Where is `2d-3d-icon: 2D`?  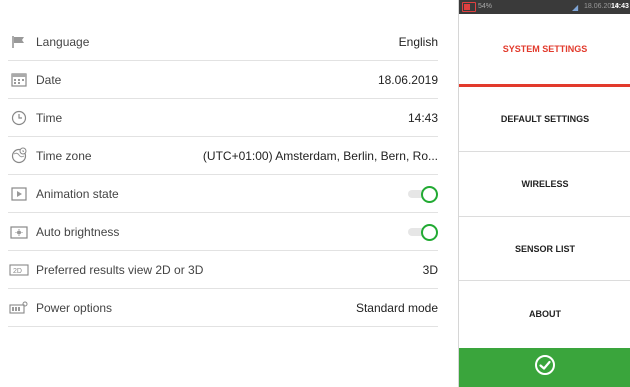 2d-3d-icon: 2D is located at coordinates (19, 270).